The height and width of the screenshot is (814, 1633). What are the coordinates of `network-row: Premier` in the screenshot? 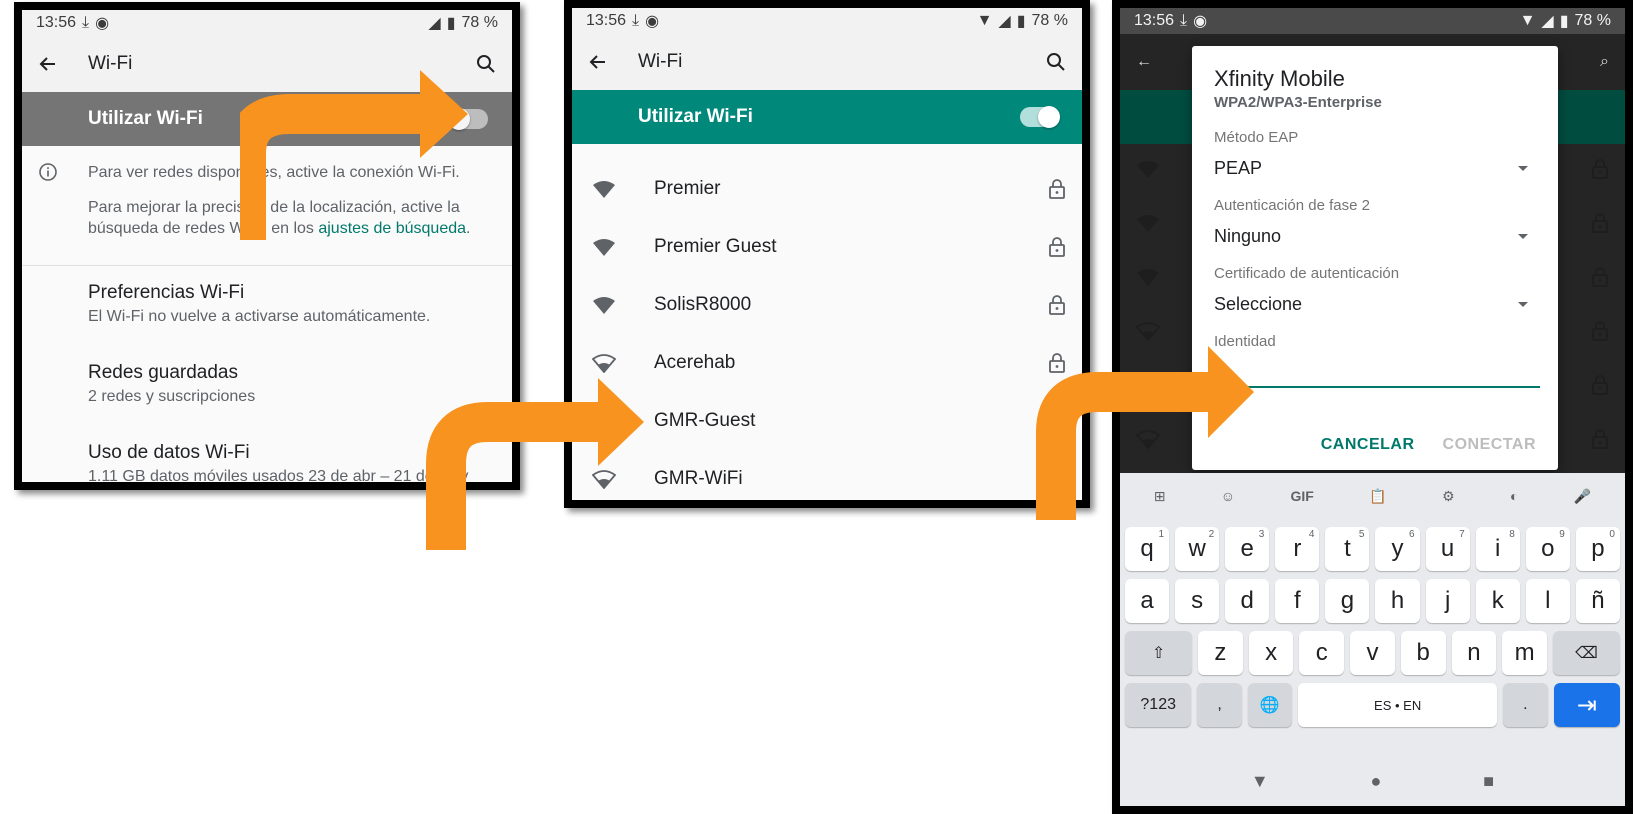 It's located at (827, 189).